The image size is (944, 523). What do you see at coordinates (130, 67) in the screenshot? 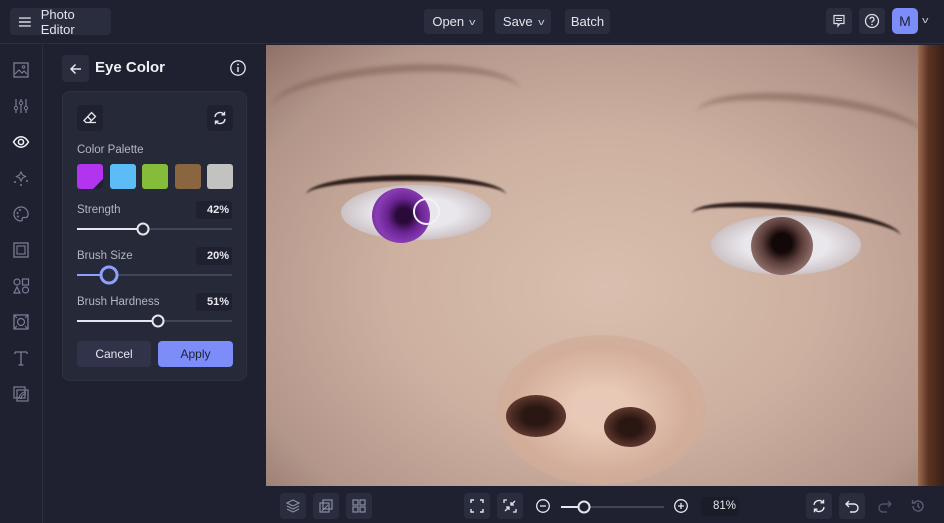
I see `panel-title: Eye Color` at bounding box center [130, 67].